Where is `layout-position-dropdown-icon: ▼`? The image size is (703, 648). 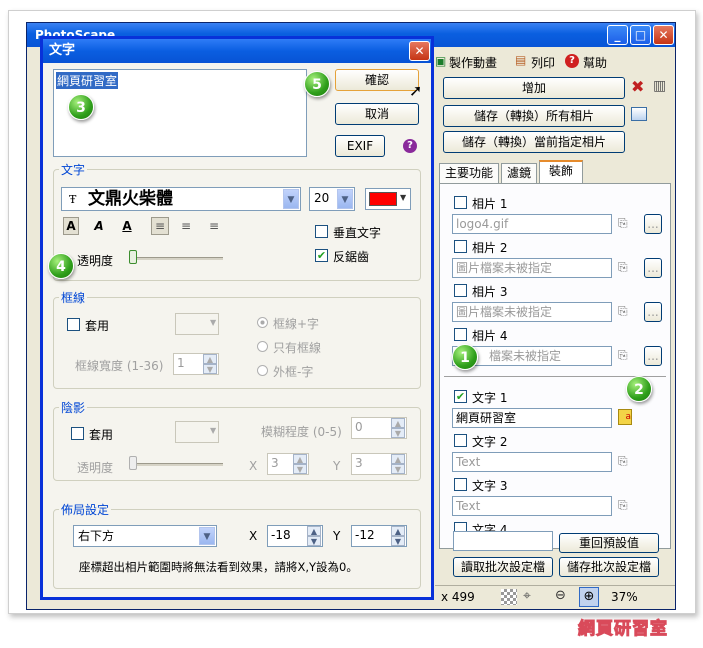 layout-position-dropdown-icon: ▼ is located at coordinates (207, 536).